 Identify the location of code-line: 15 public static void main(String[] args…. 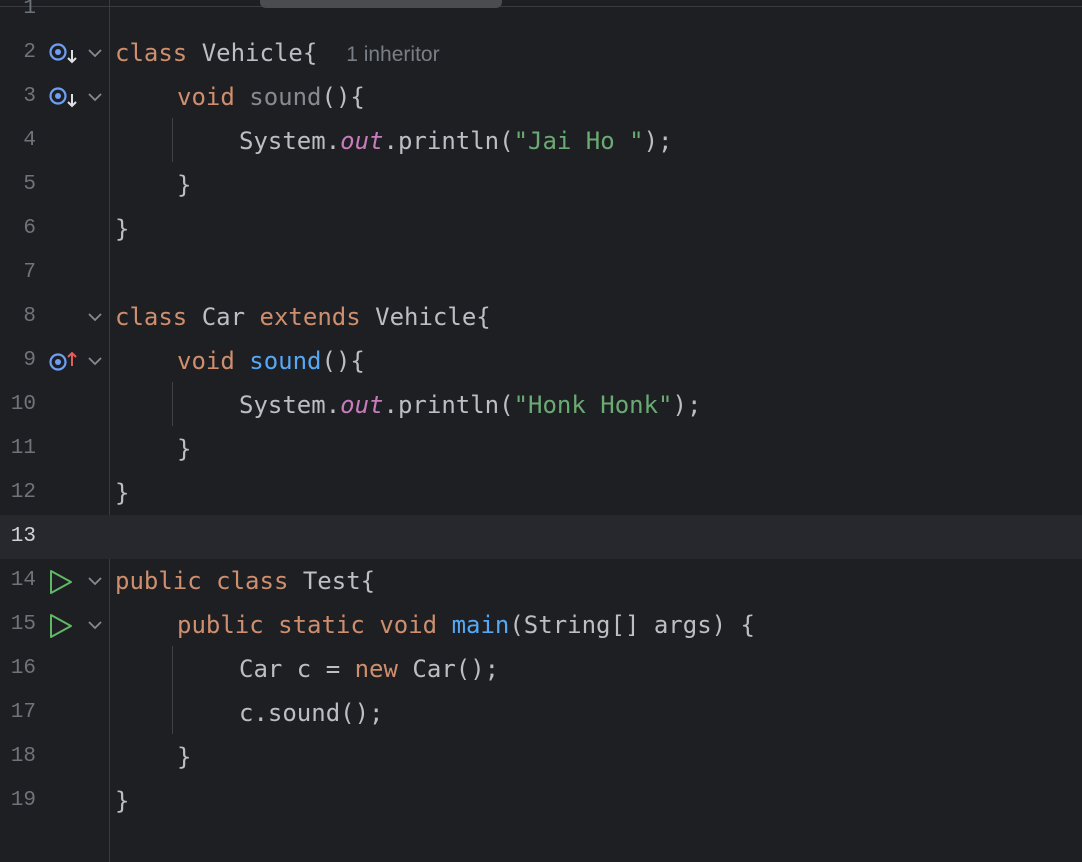
(541, 625).